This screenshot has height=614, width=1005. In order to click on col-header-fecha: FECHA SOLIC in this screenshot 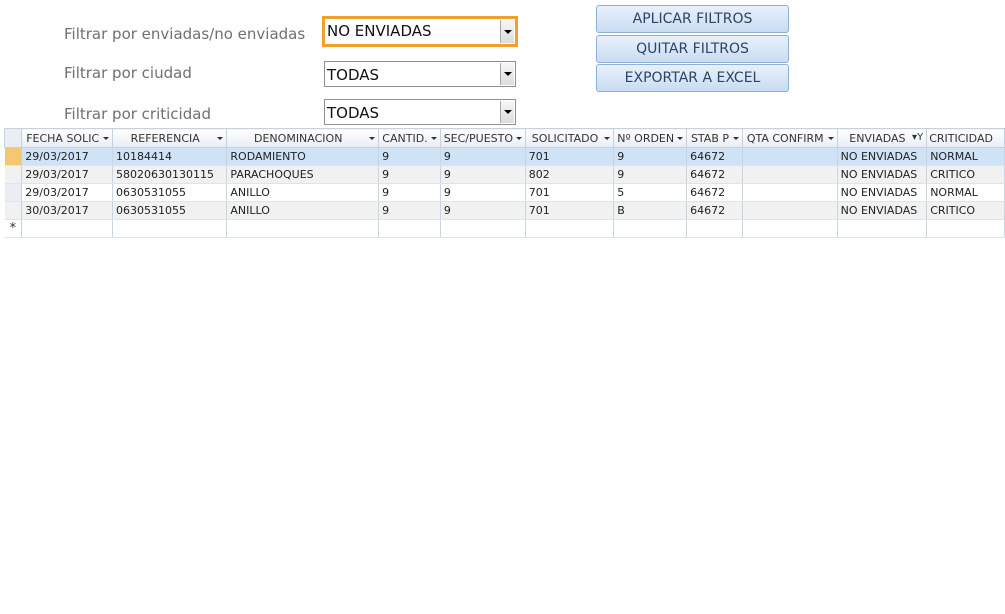, I will do `click(67, 138)`.